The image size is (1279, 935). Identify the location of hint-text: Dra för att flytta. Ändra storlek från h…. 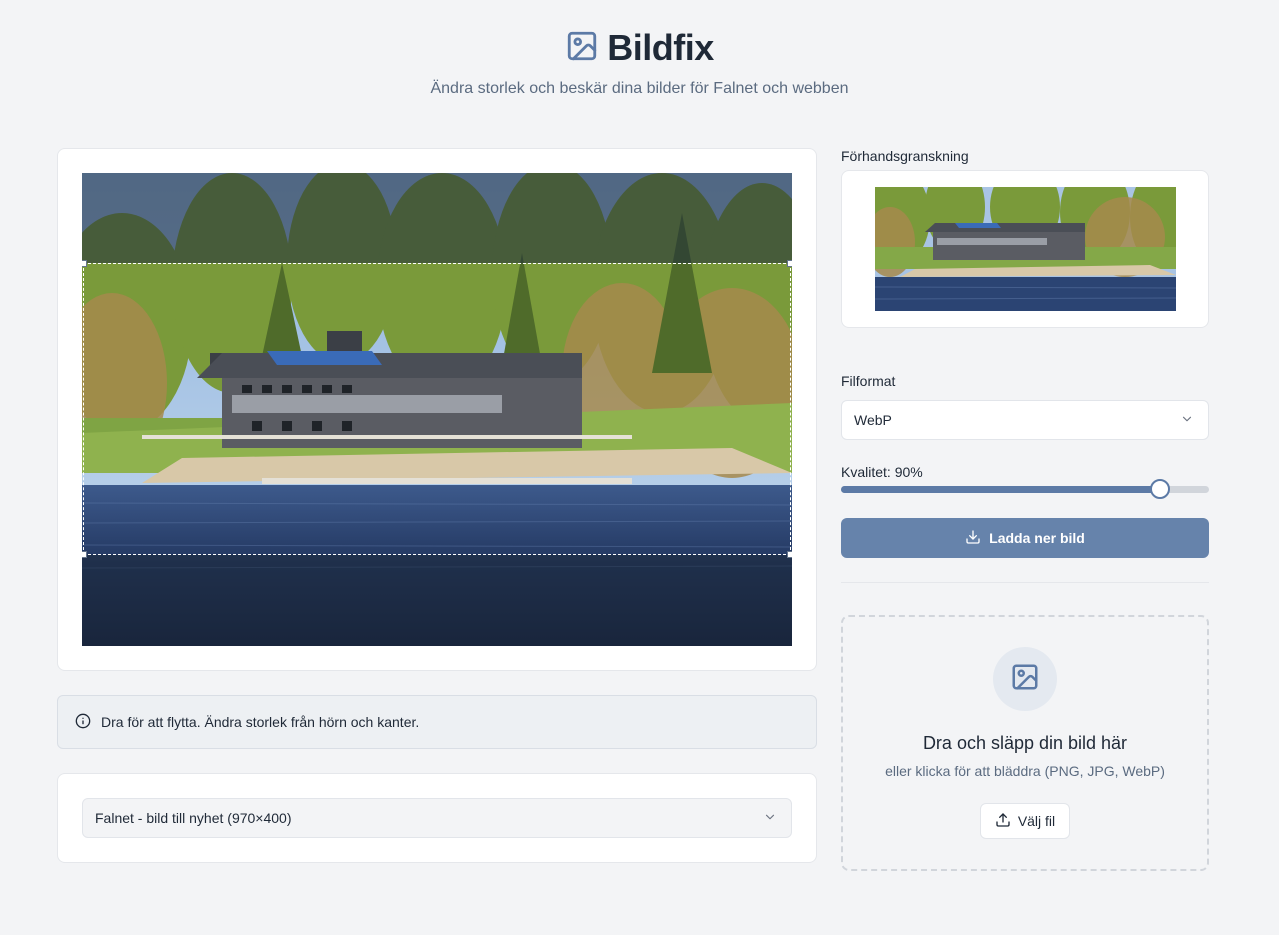
(260, 722).